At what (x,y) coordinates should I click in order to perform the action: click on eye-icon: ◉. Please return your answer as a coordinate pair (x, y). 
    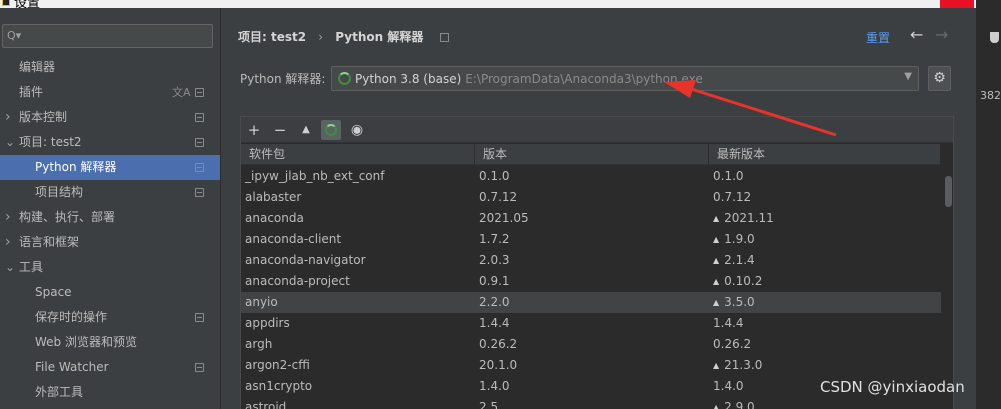
    Looking at the image, I should click on (357, 130).